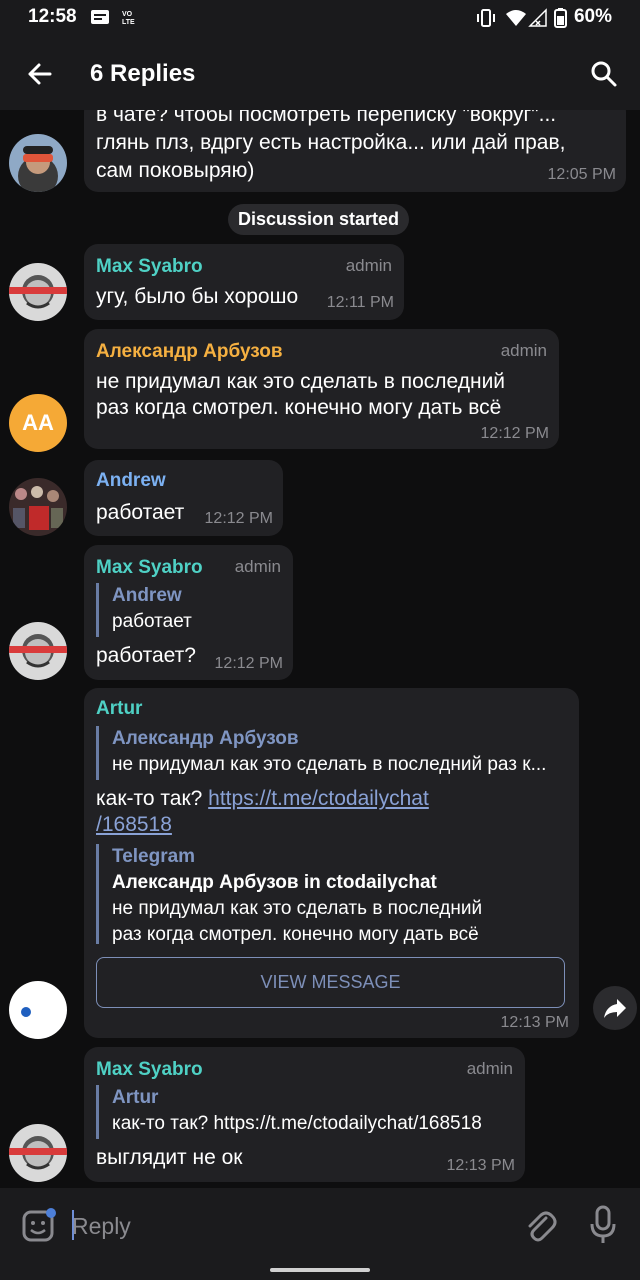 The image size is (640, 1280). What do you see at coordinates (319, 219) in the screenshot?
I see `discussion-started-badge: Discussion started` at bounding box center [319, 219].